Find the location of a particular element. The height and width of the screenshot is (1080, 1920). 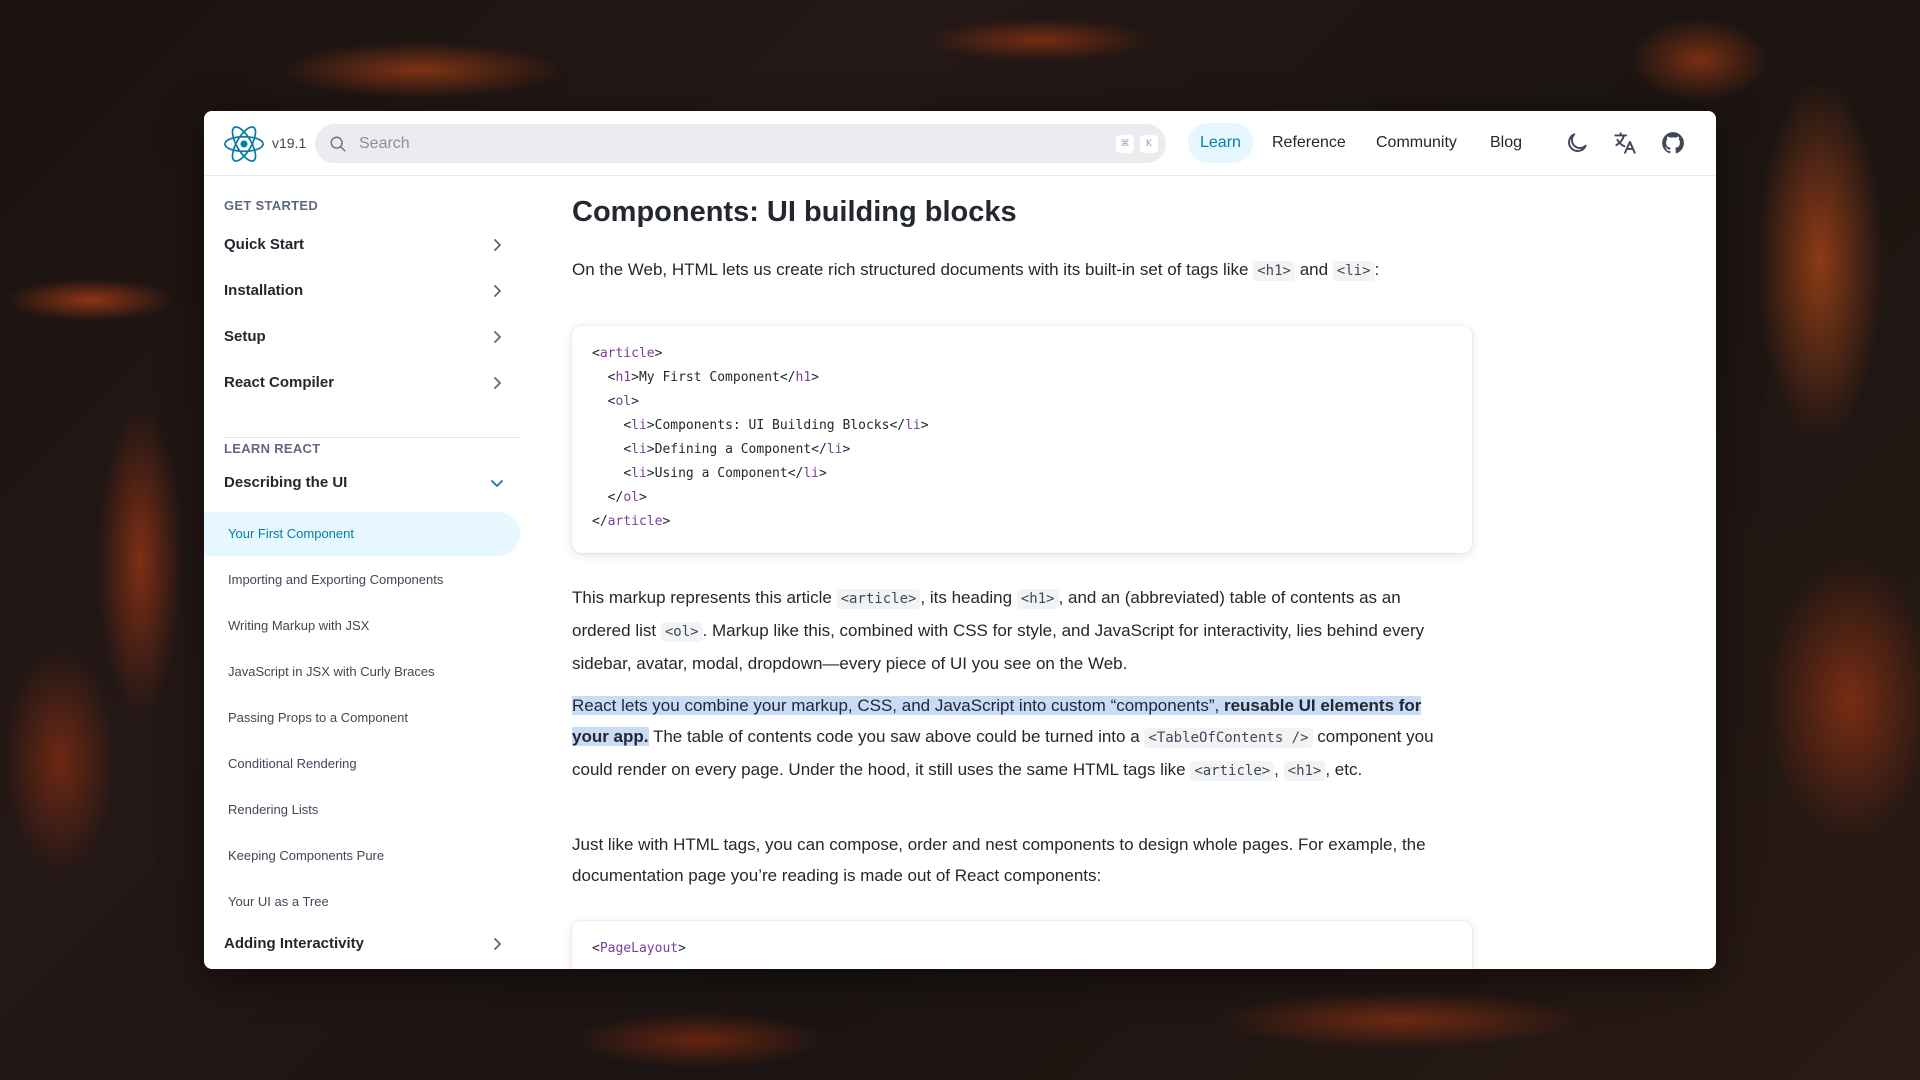

sidebar-item-installation: Installation is located at coordinates (364, 291).